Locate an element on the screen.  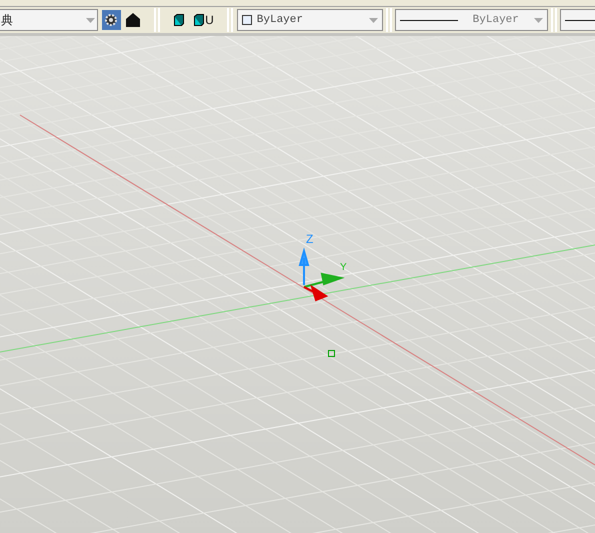
pickbox-icon is located at coordinates (331, 353).